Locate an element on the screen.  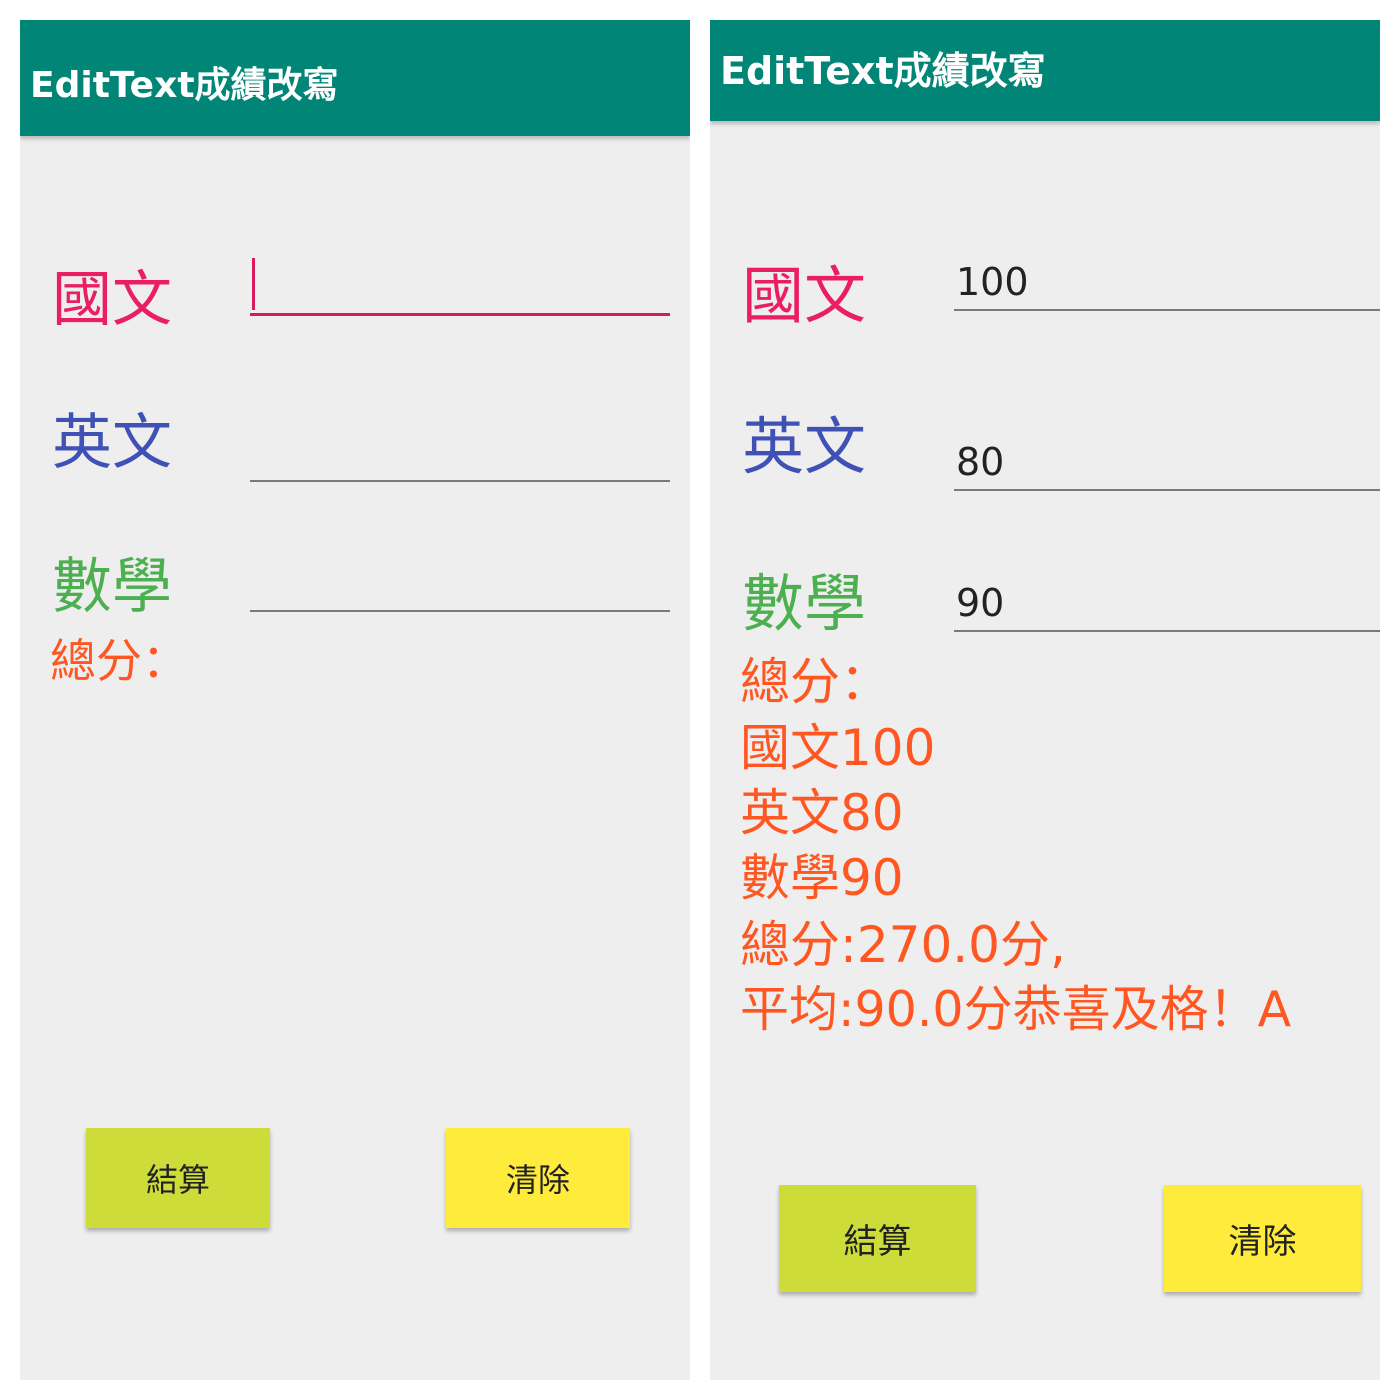
english-score-input: 80 is located at coordinates (1167, 458).